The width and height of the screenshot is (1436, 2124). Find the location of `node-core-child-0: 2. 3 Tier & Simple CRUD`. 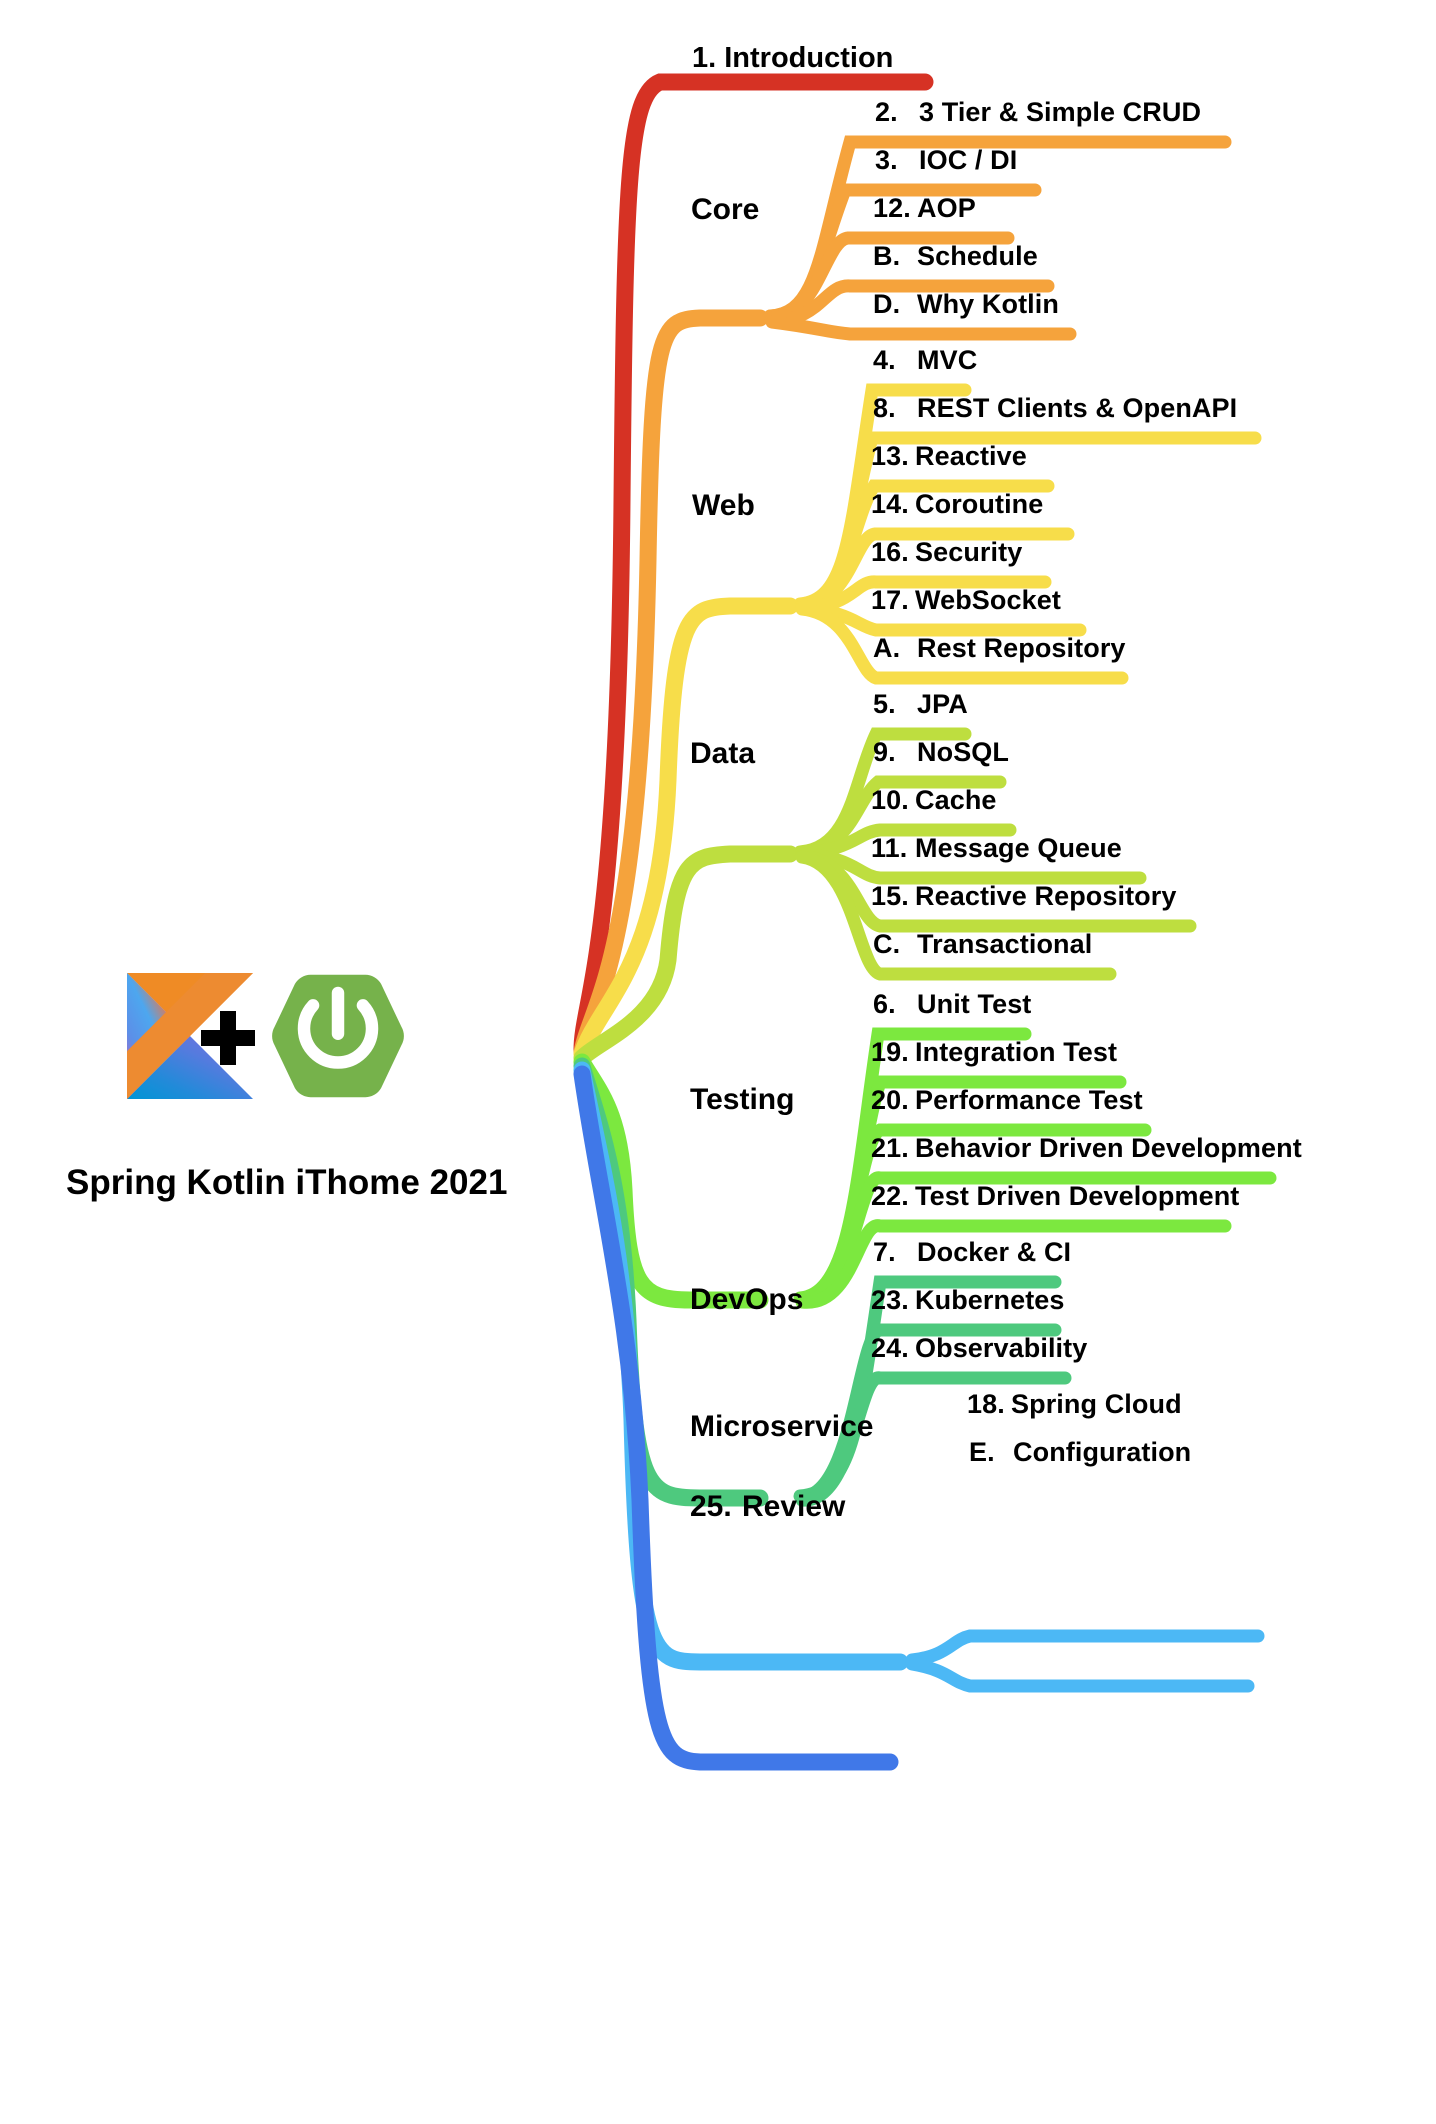

node-core-child-0: 2. 3 Tier & Simple CRUD is located at coordinates (1038, 112).